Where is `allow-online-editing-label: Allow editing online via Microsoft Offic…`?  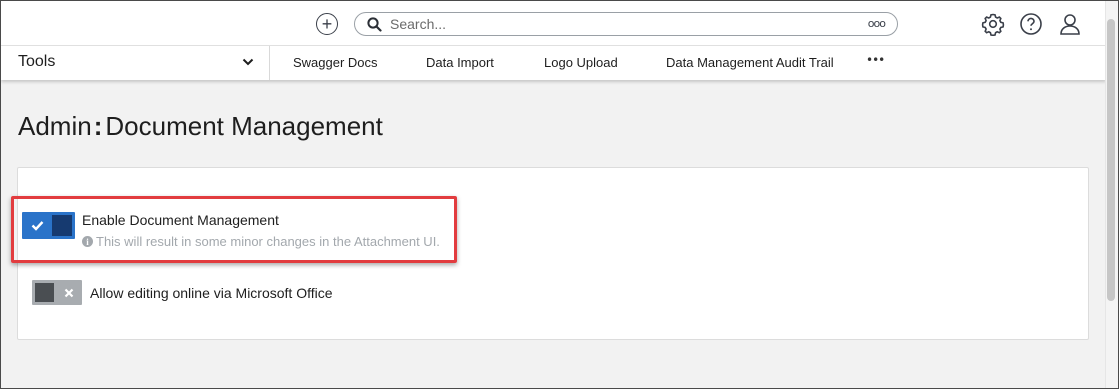 allow-online-editing-label: Allow editing online via Microsoft Offic… is located at coordinates (211, 293).